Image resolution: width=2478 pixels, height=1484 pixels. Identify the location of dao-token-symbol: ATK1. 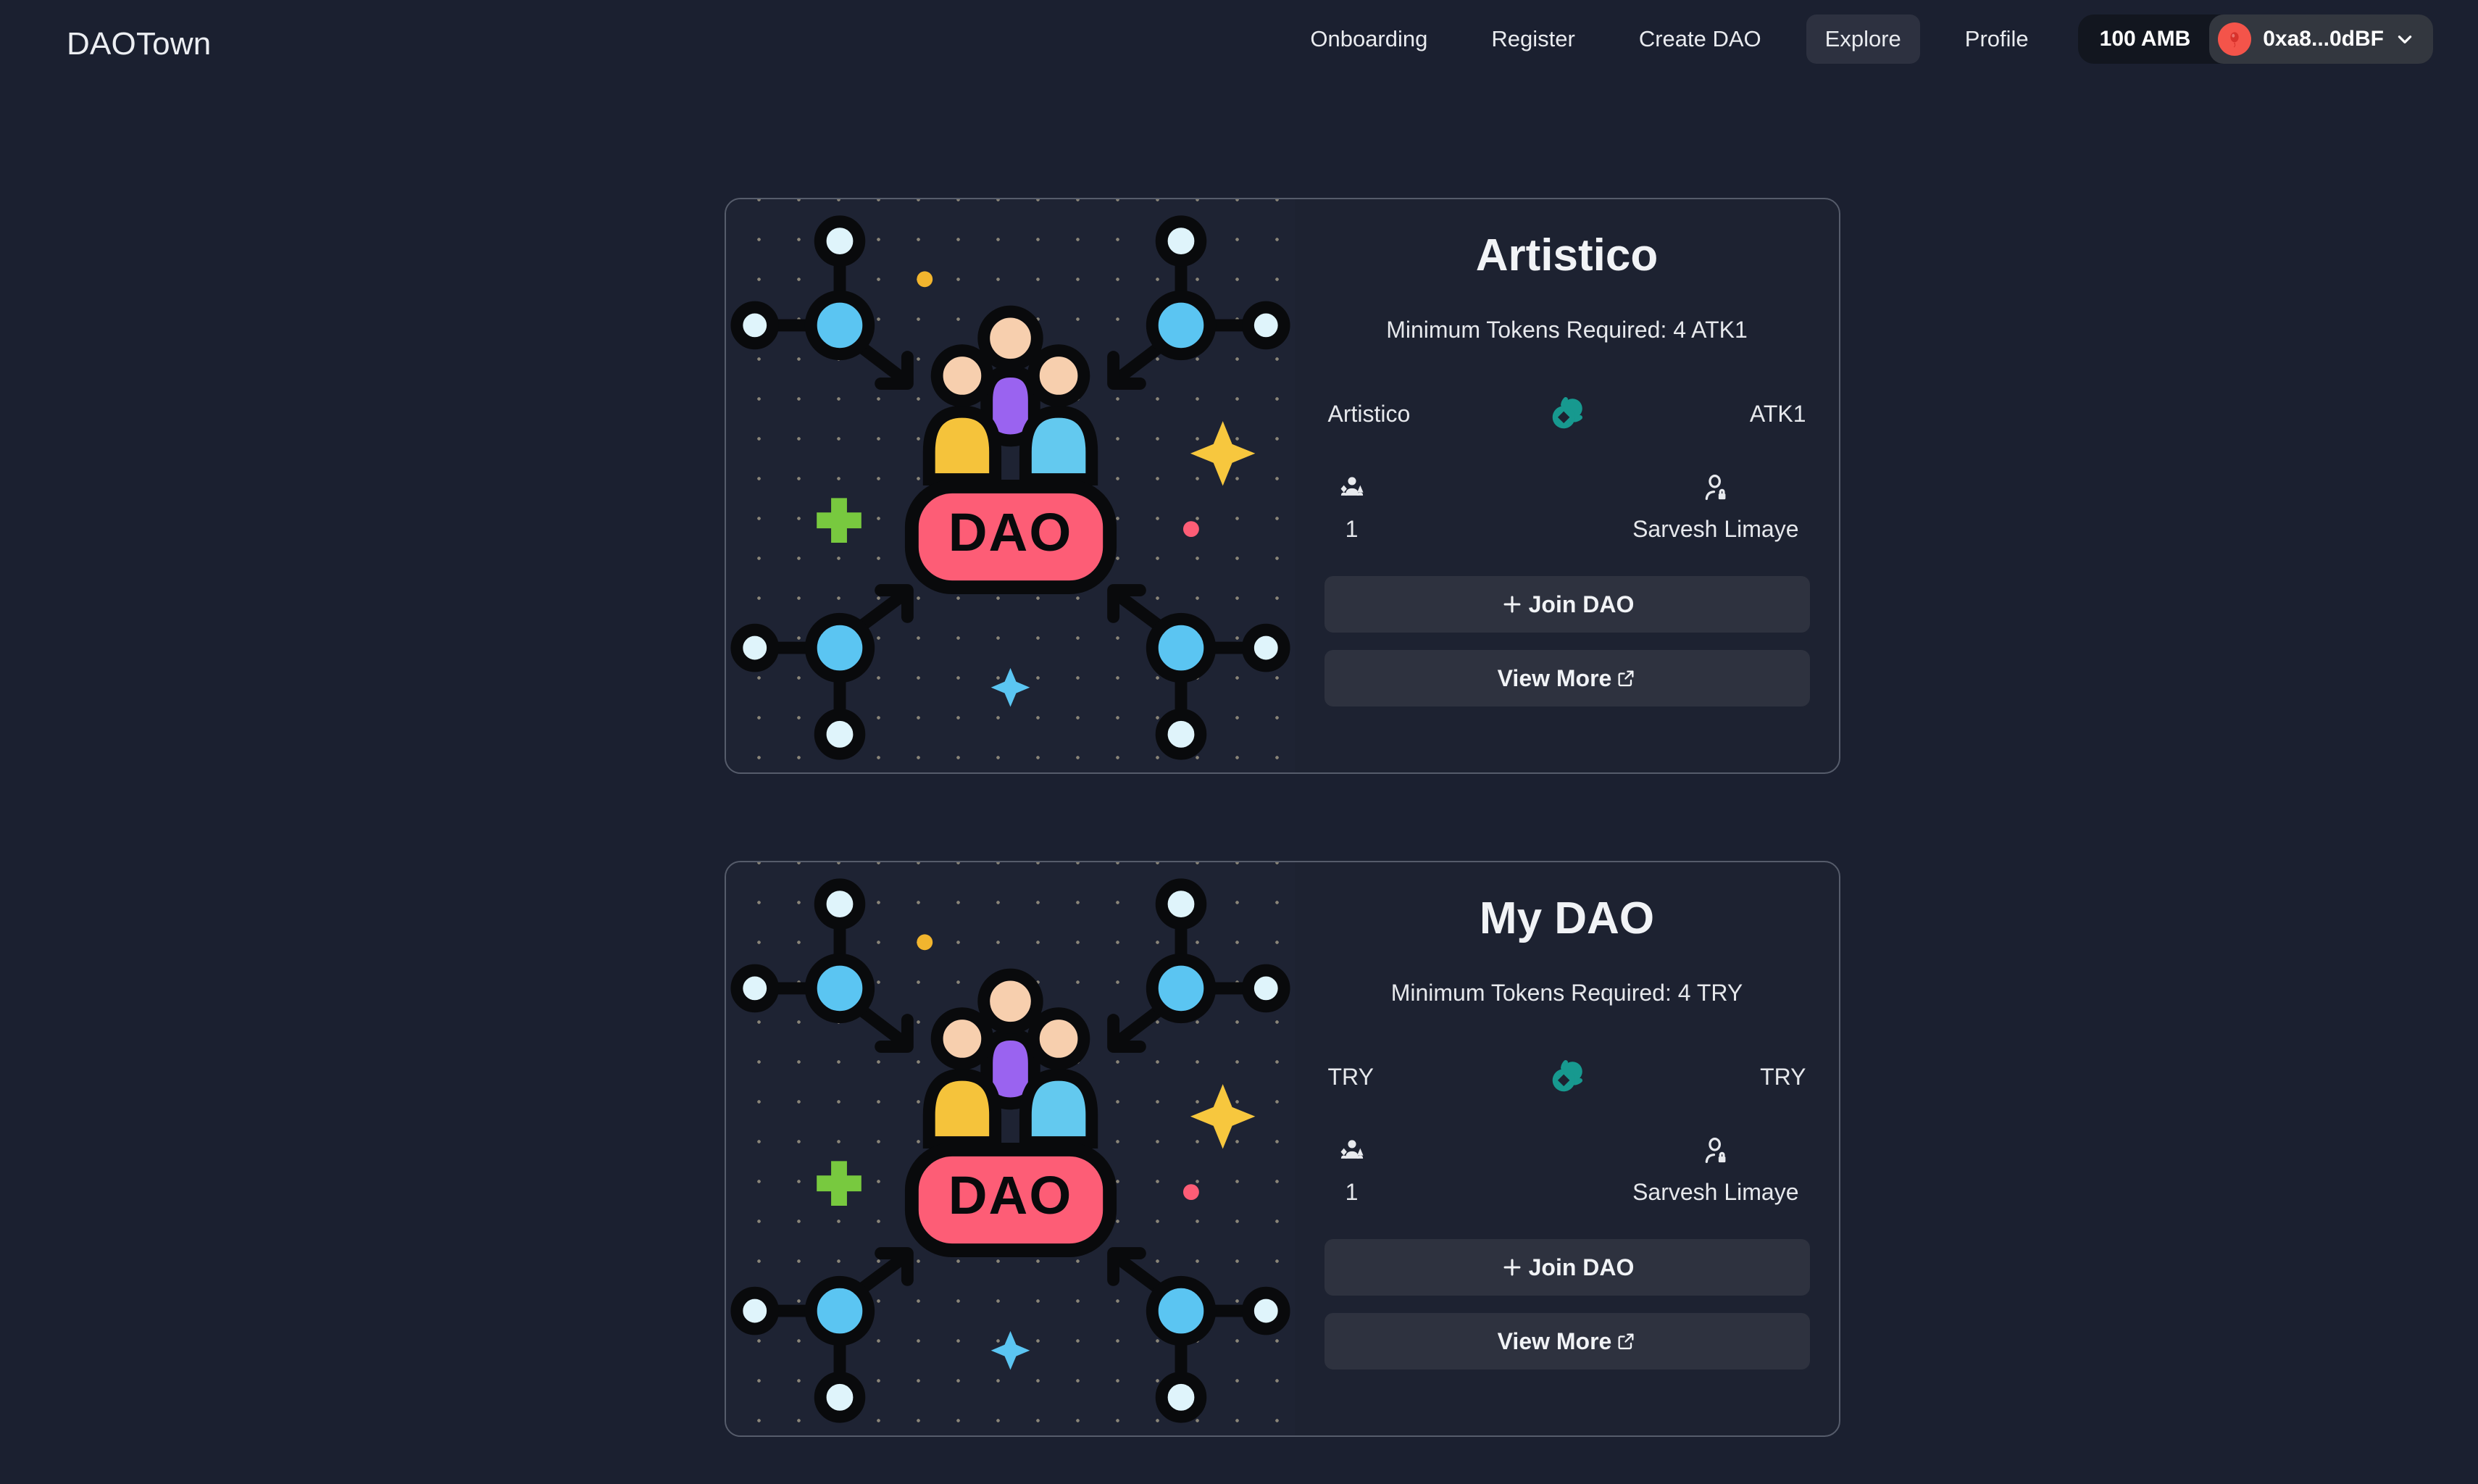
(1777, 413).